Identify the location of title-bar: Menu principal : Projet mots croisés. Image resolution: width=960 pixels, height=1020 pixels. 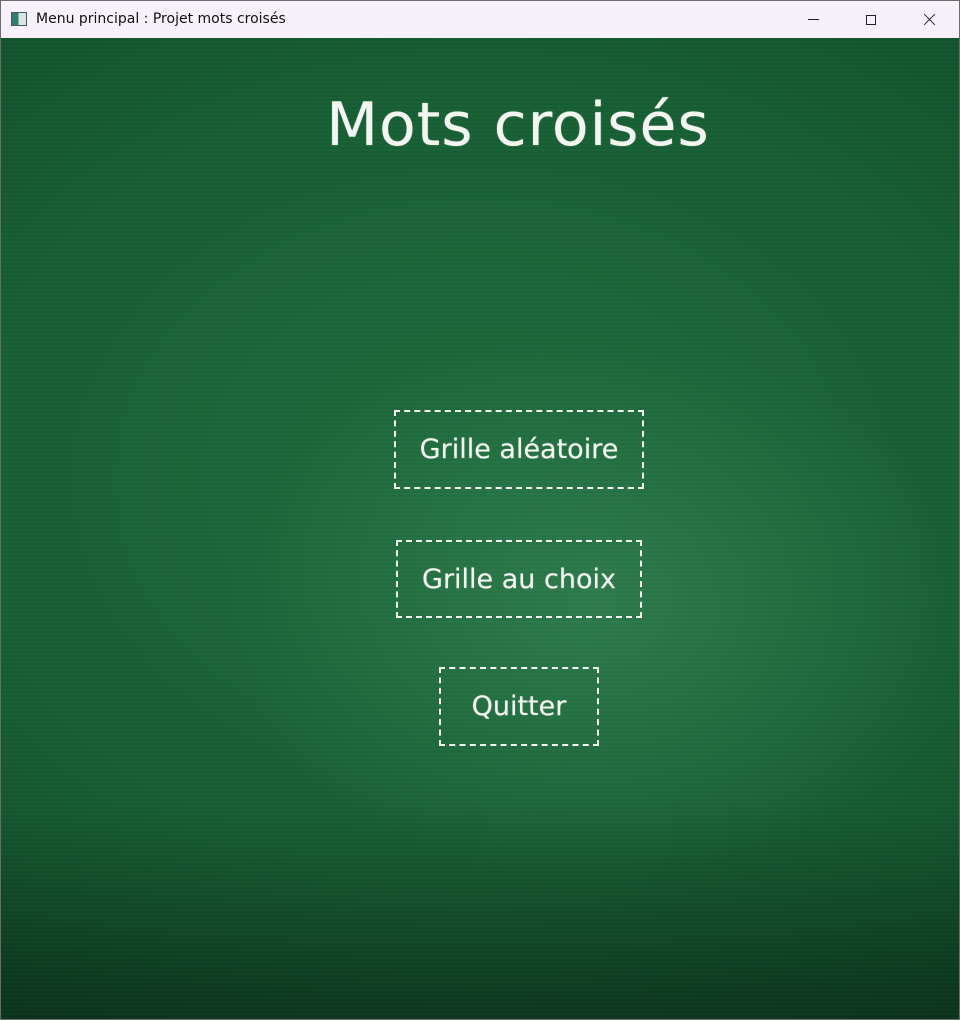
(480, 19).